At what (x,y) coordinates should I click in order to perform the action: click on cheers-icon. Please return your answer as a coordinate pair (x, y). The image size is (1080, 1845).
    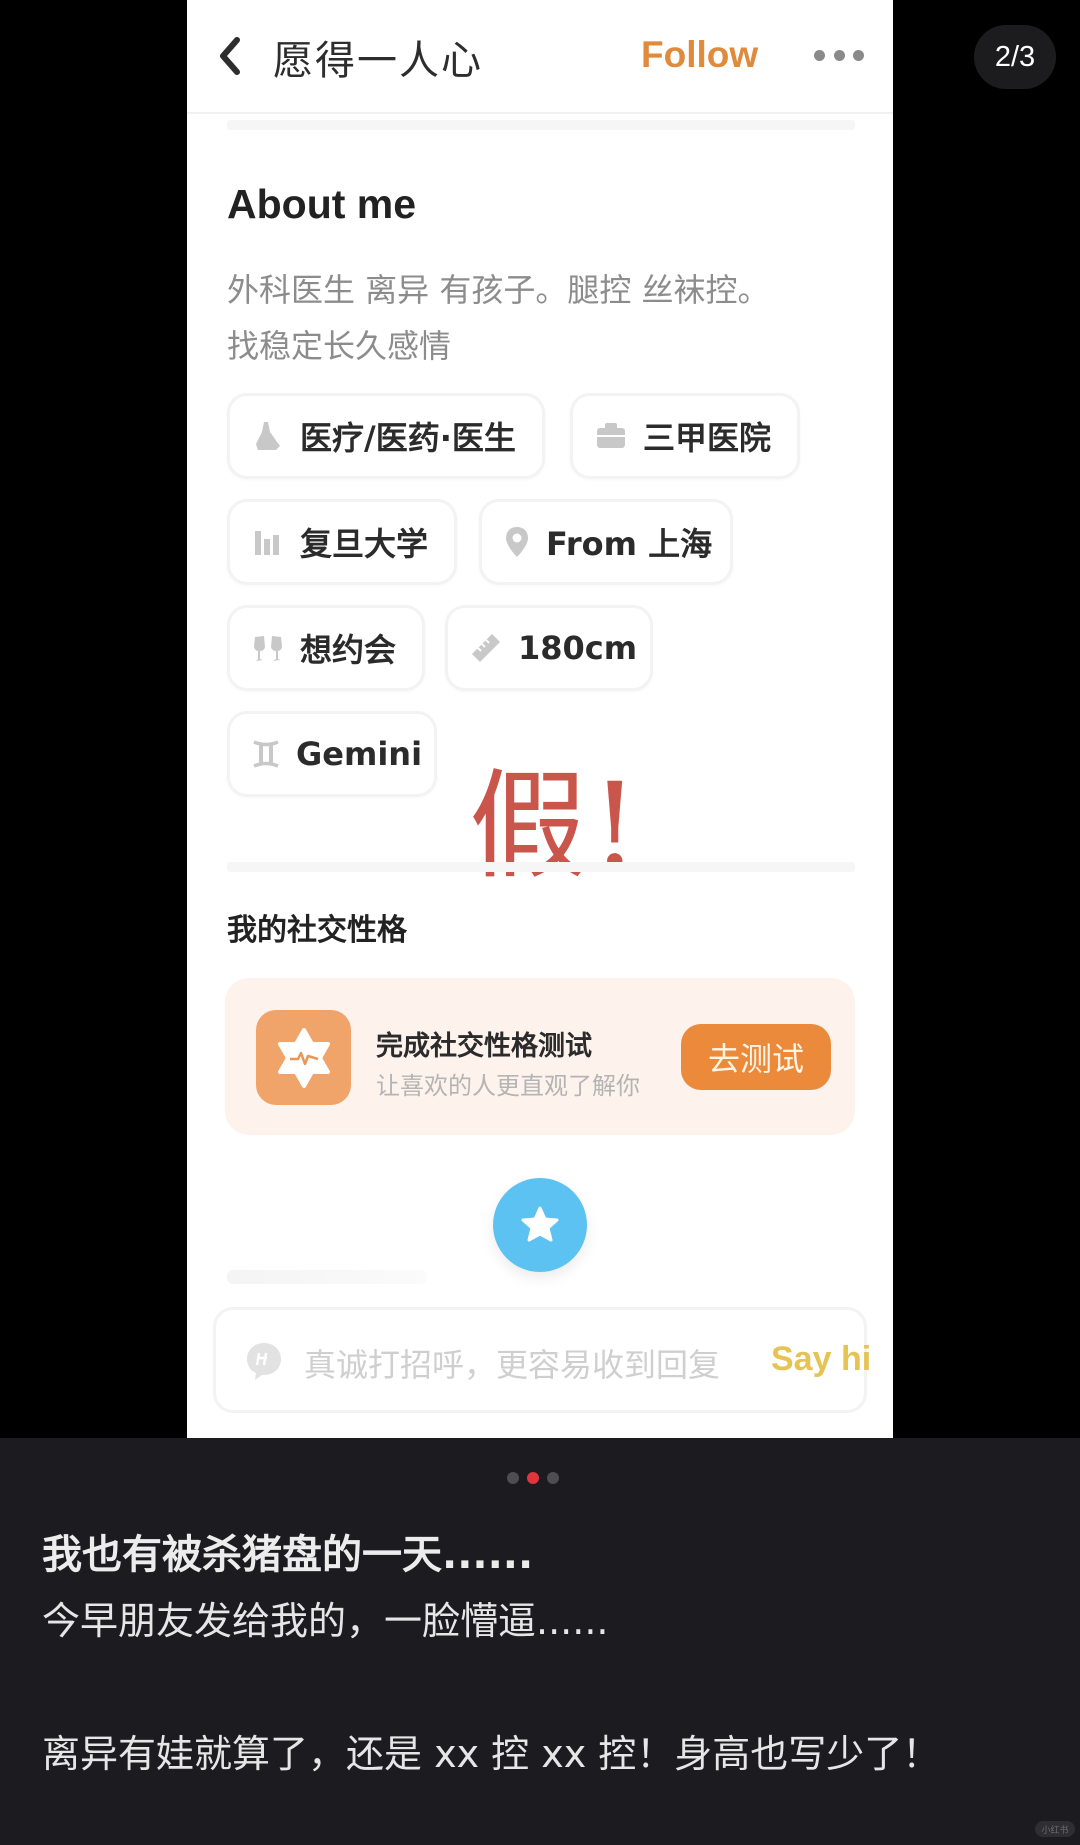
    Looking at the image, I should click on (268, 648).